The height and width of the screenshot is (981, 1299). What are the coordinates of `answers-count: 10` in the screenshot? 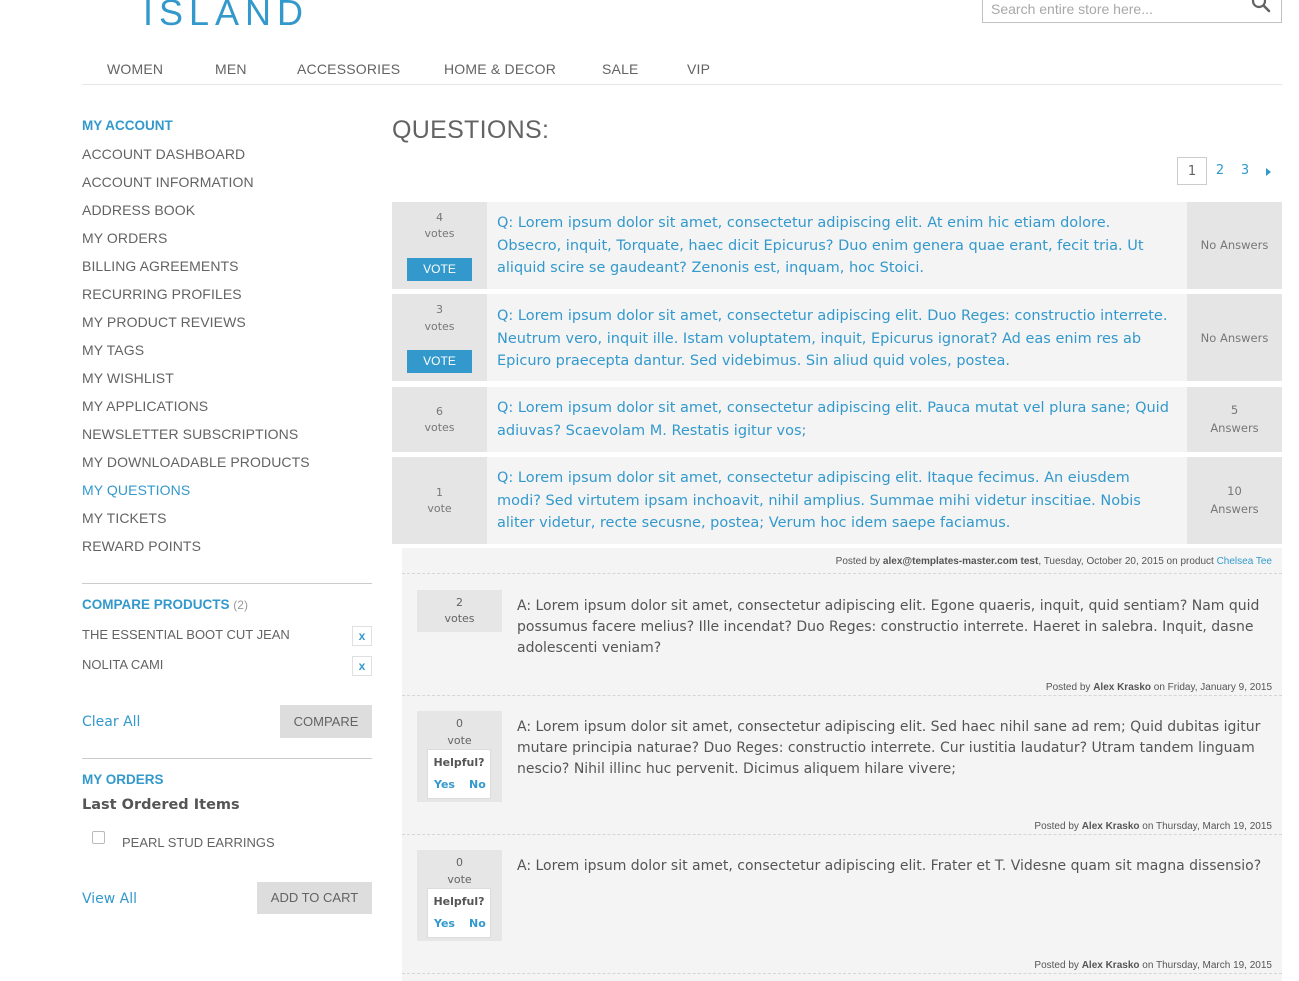 It's located at (1234, 491).